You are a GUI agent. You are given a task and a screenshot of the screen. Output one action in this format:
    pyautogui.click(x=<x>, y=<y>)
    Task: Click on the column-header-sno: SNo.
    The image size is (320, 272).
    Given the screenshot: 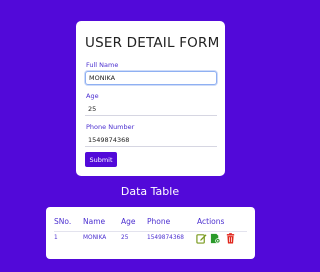 What is the action you would take?
    pyautogui.click(x=63, y=221)
    